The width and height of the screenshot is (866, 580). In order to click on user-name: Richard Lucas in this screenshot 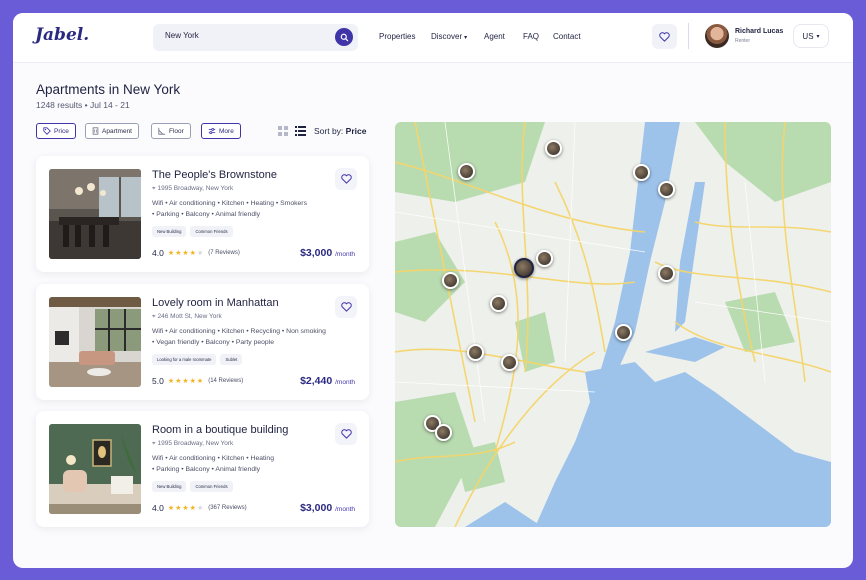, I will do `click(759, 31)`.